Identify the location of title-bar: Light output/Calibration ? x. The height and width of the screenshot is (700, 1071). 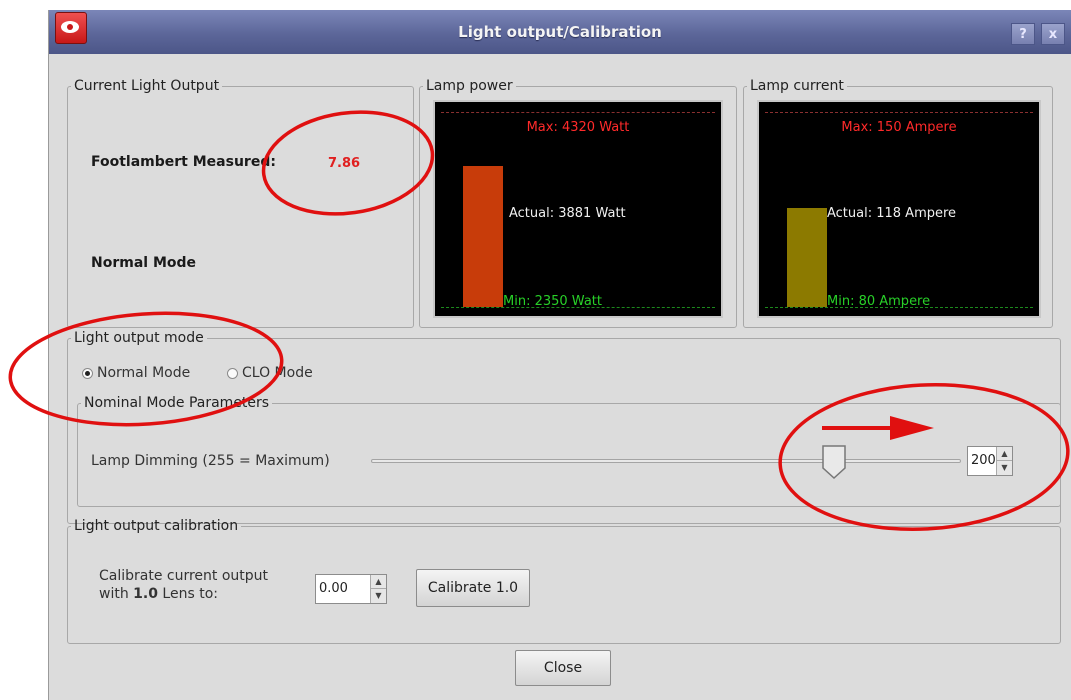
(560, 32).